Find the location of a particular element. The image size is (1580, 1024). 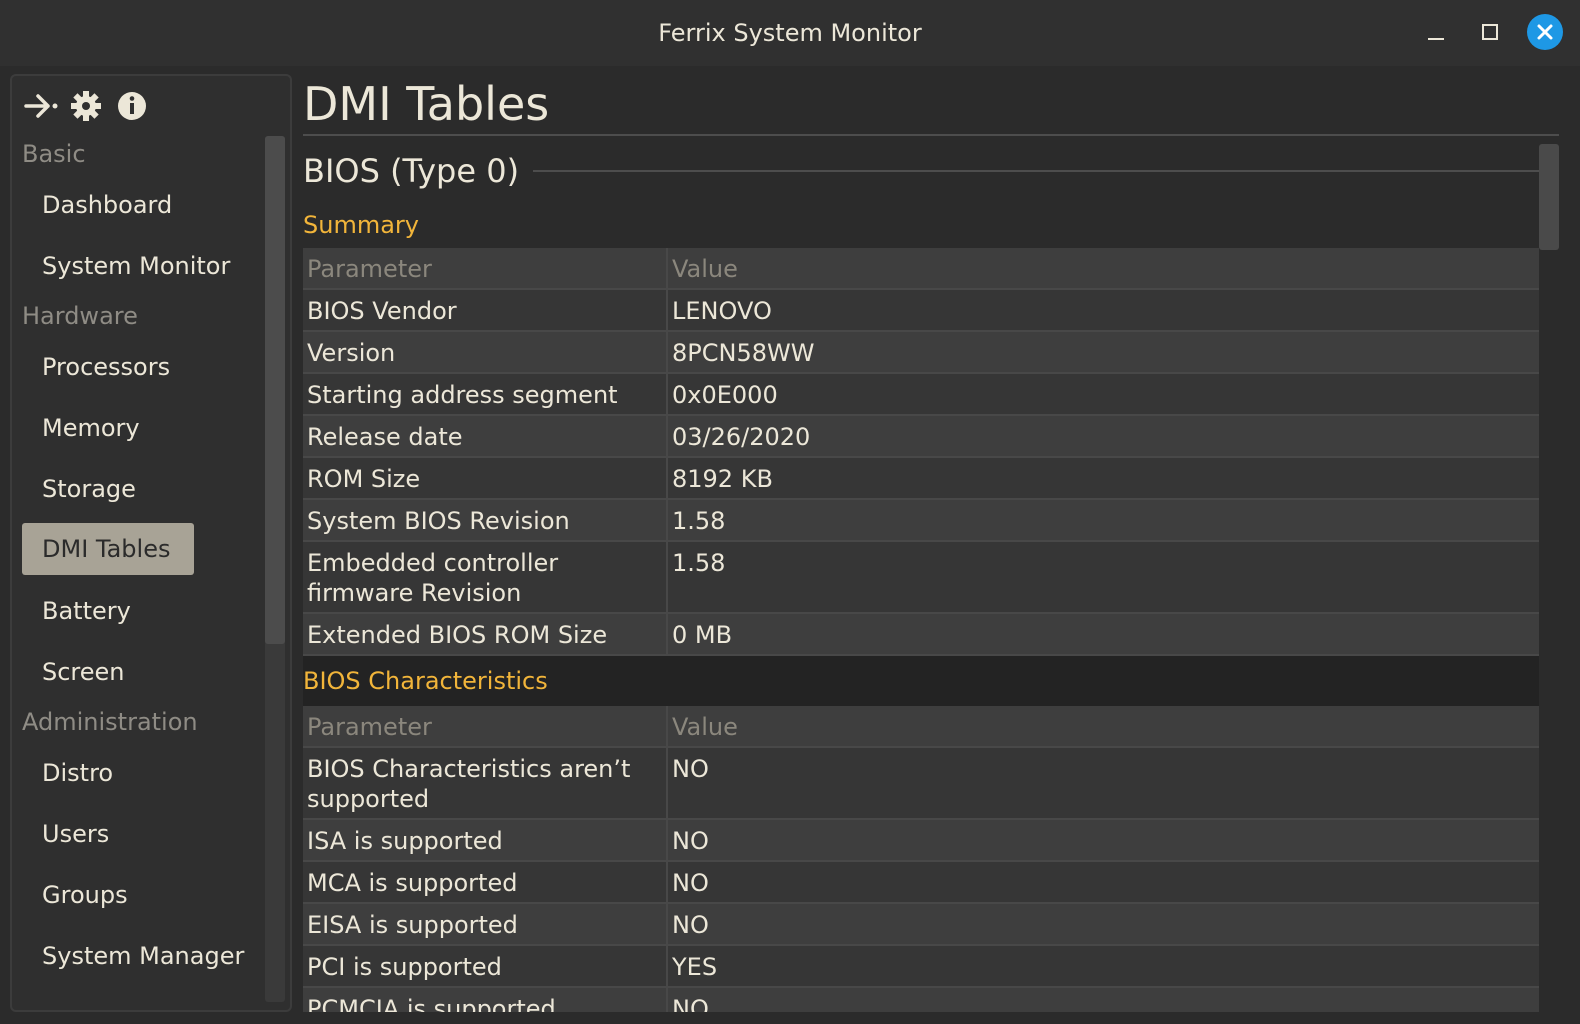

sidebar-scrollbar is located at coordinates (275, 569).